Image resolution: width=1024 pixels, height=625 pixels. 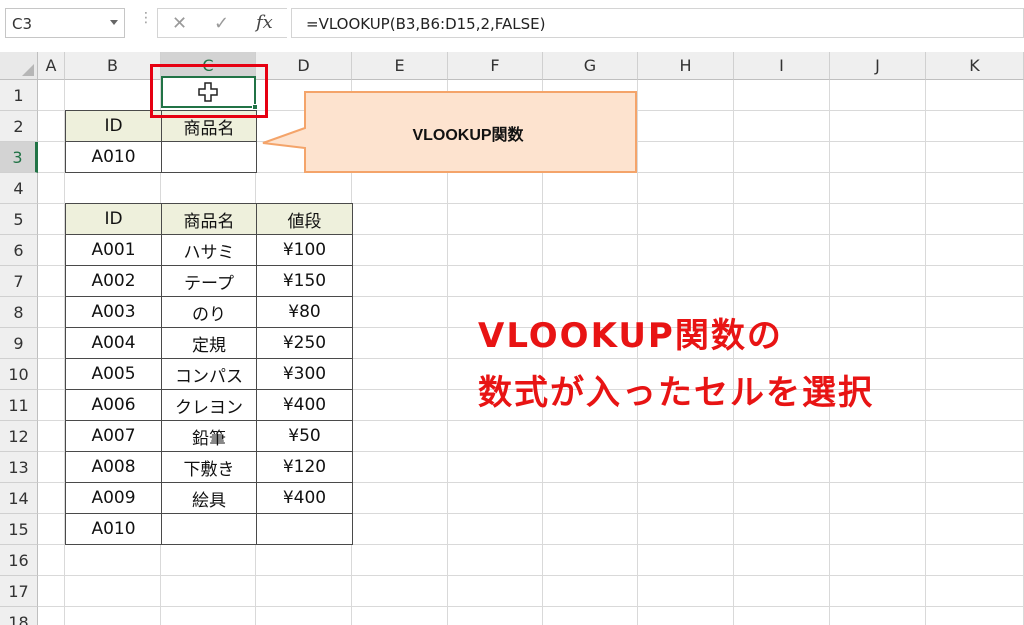 I want to click on row-header-7: 7, so click(x=19, y=281).